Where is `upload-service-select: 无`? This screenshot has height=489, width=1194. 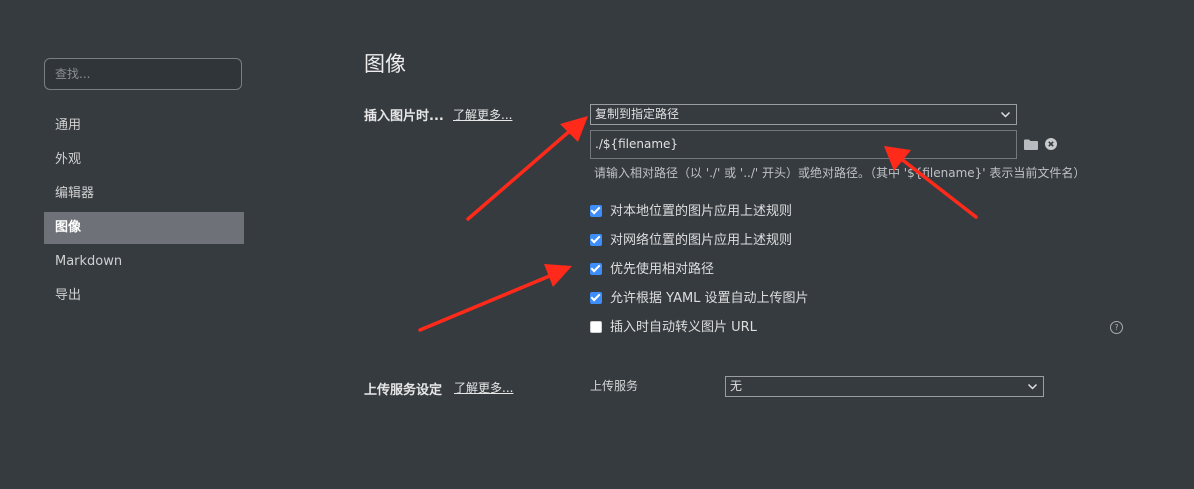
upload-service-select: 无 is located at coordinates (884, 386).